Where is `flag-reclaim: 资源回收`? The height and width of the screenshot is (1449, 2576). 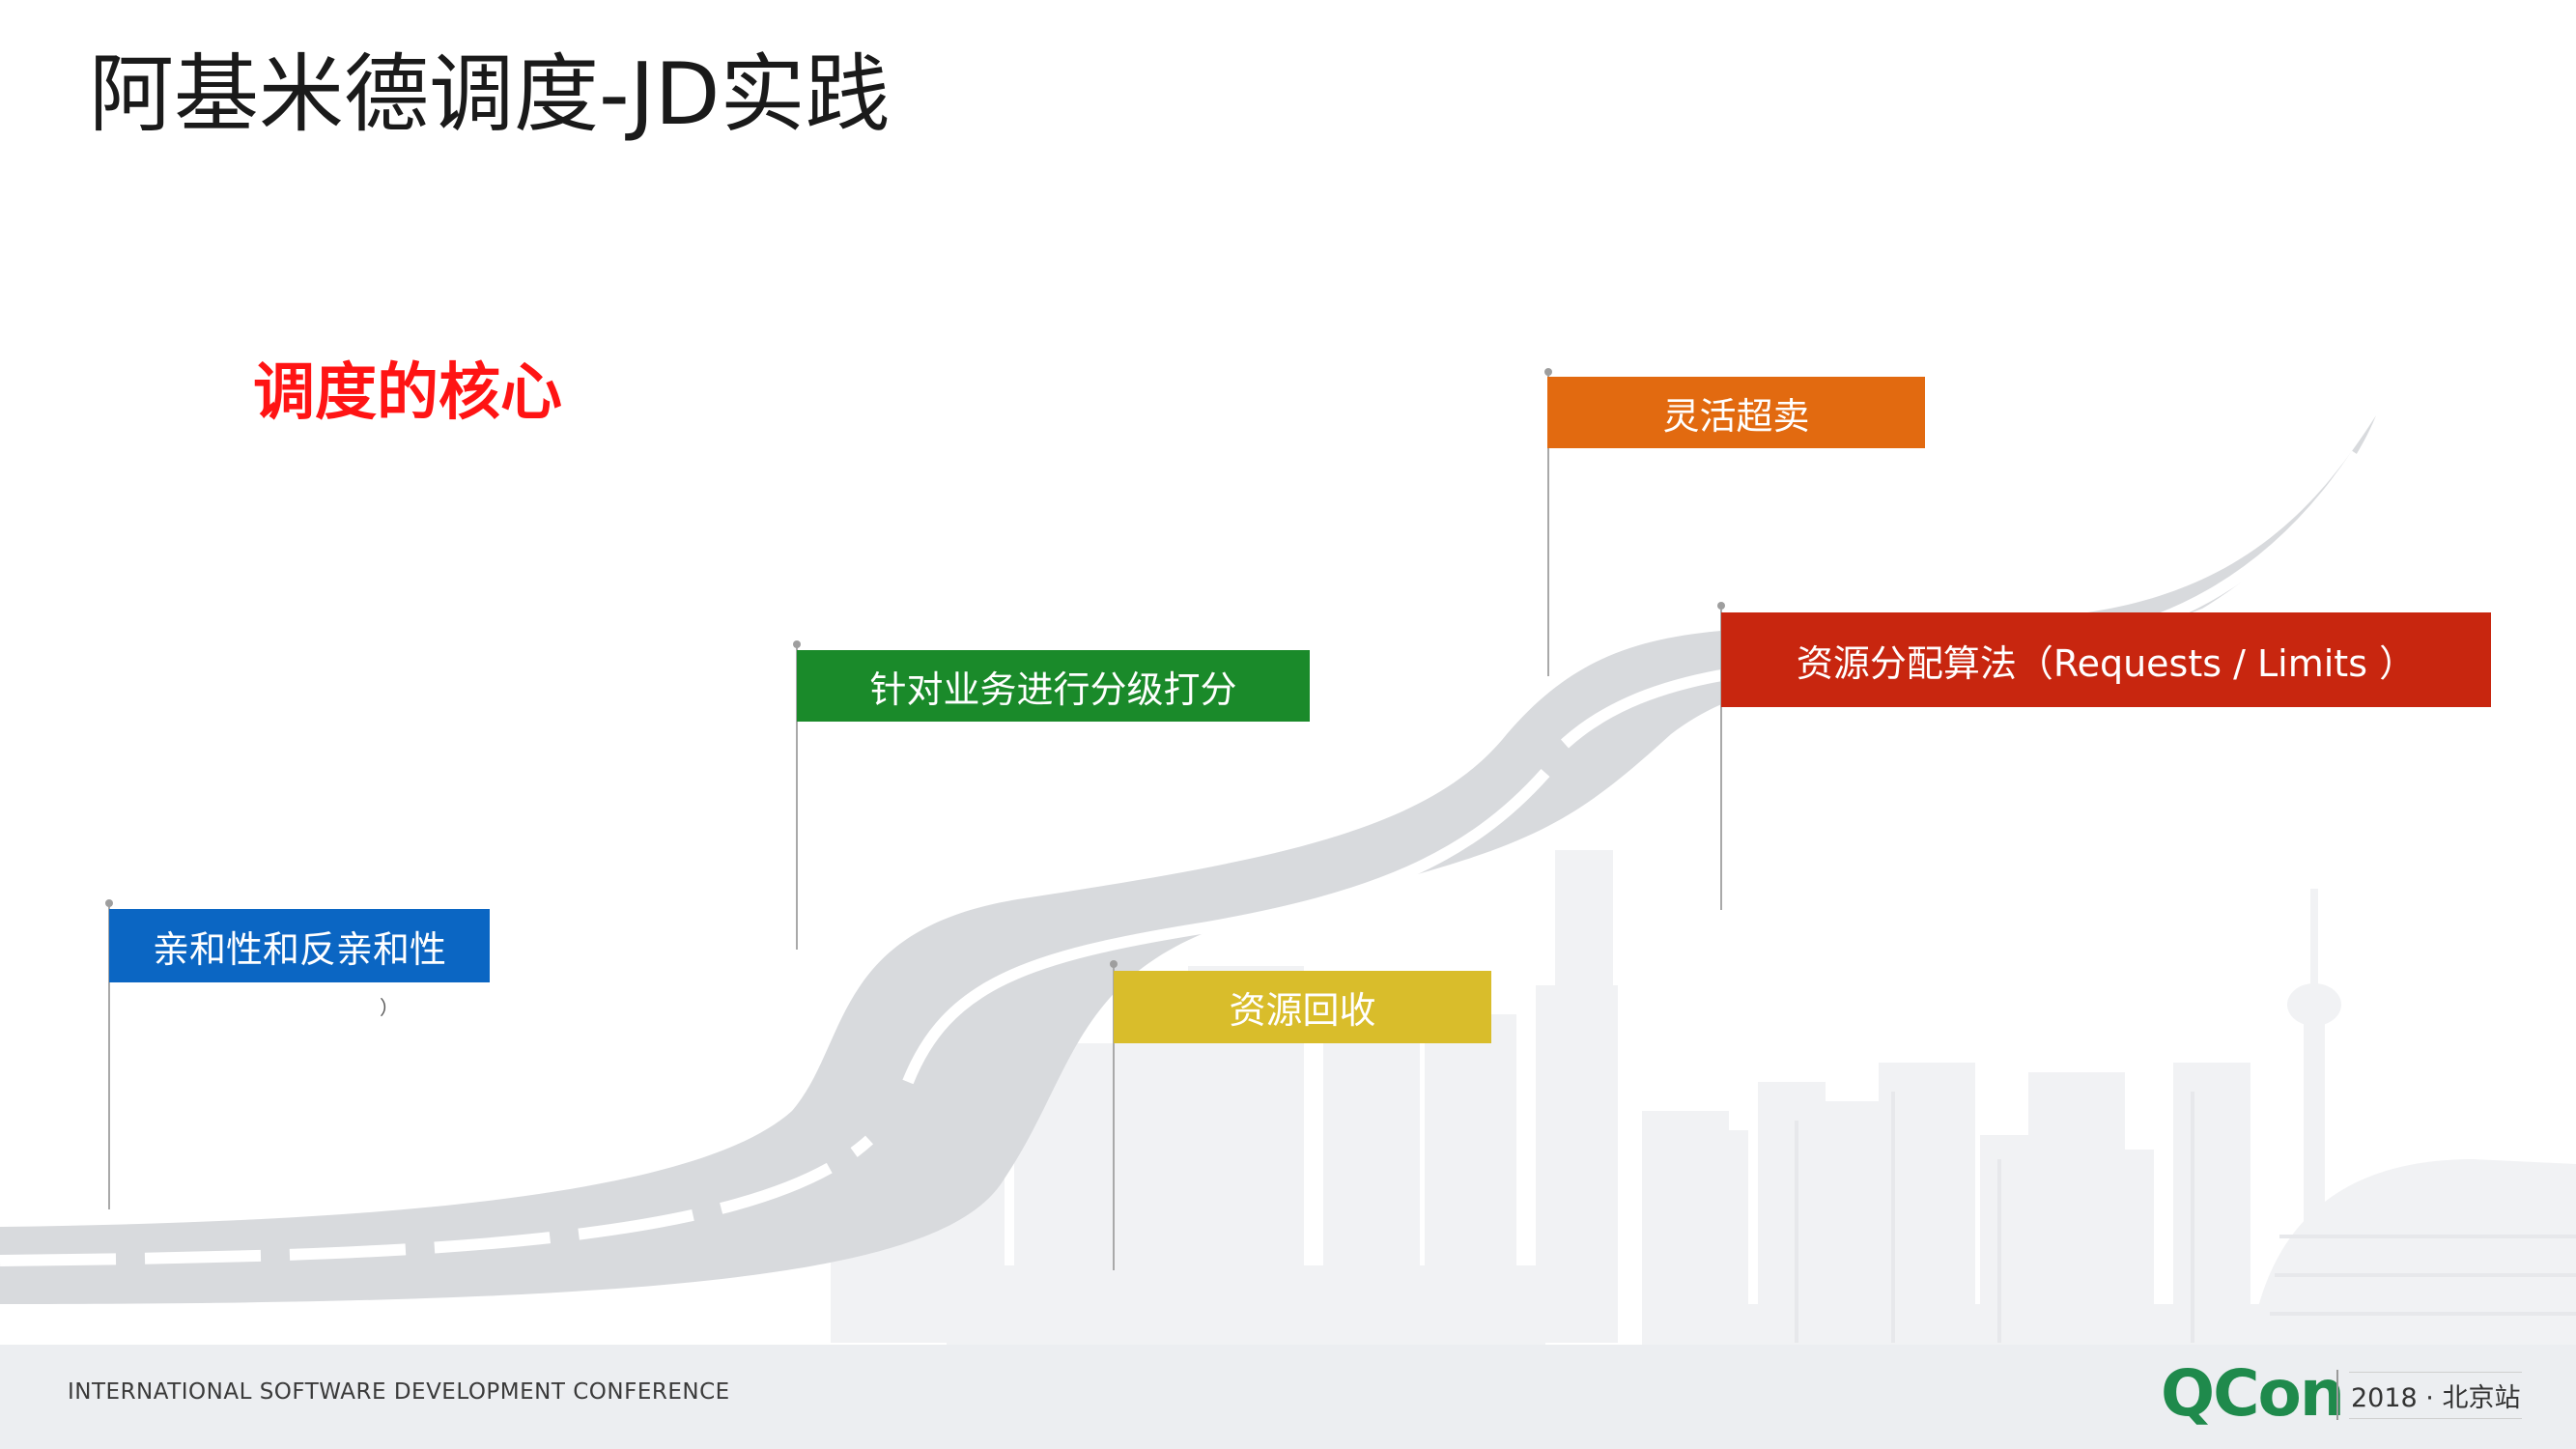 flag-reclaim: 资源回收 is located at coordinates (1302, 1007).